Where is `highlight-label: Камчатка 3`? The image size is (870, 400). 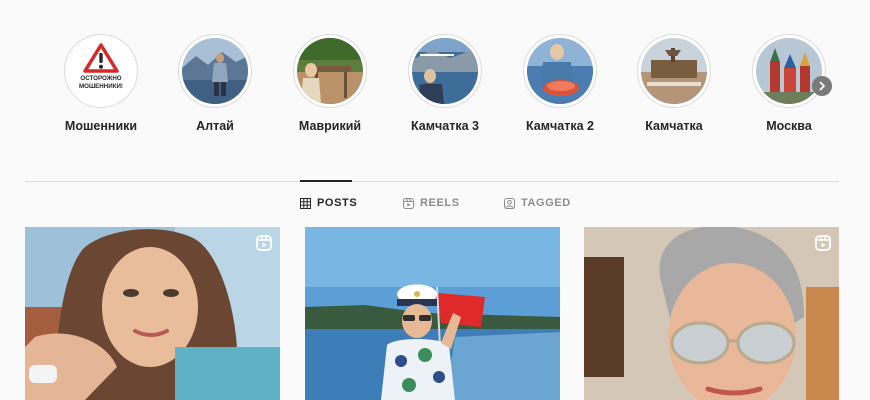
highlight-label: Камчатка 3 is located at coordinates (445, 126).